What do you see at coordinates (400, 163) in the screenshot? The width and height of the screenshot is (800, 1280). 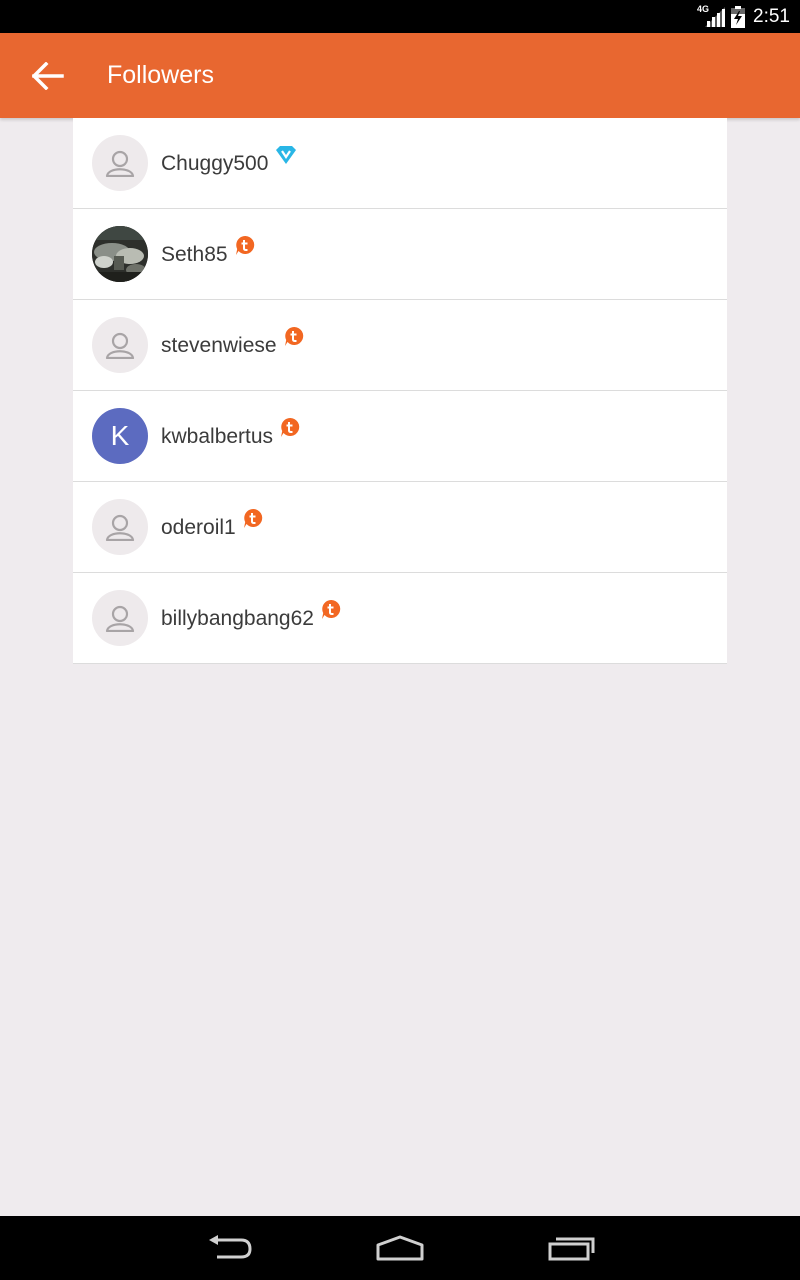 I see `follower-row-chuggy500: Chuggy500` at bounding box center [400, 163].